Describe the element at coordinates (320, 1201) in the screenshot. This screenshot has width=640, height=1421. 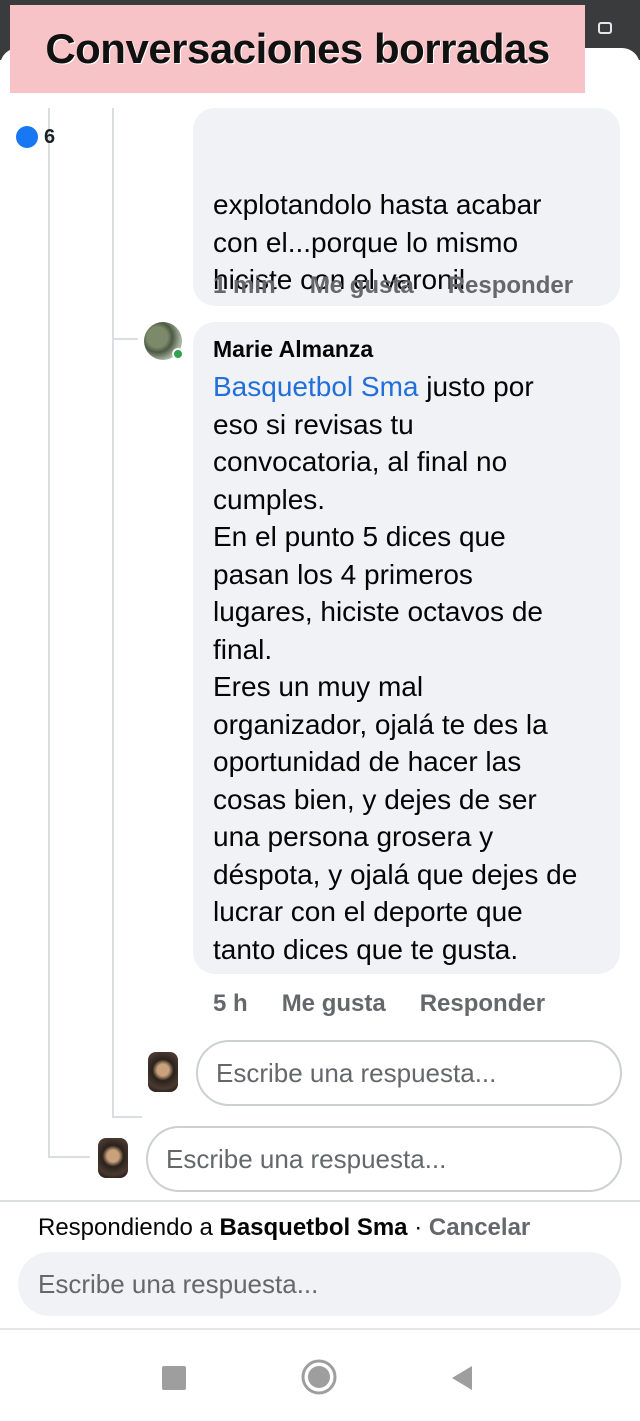
I see `divider` at that location.